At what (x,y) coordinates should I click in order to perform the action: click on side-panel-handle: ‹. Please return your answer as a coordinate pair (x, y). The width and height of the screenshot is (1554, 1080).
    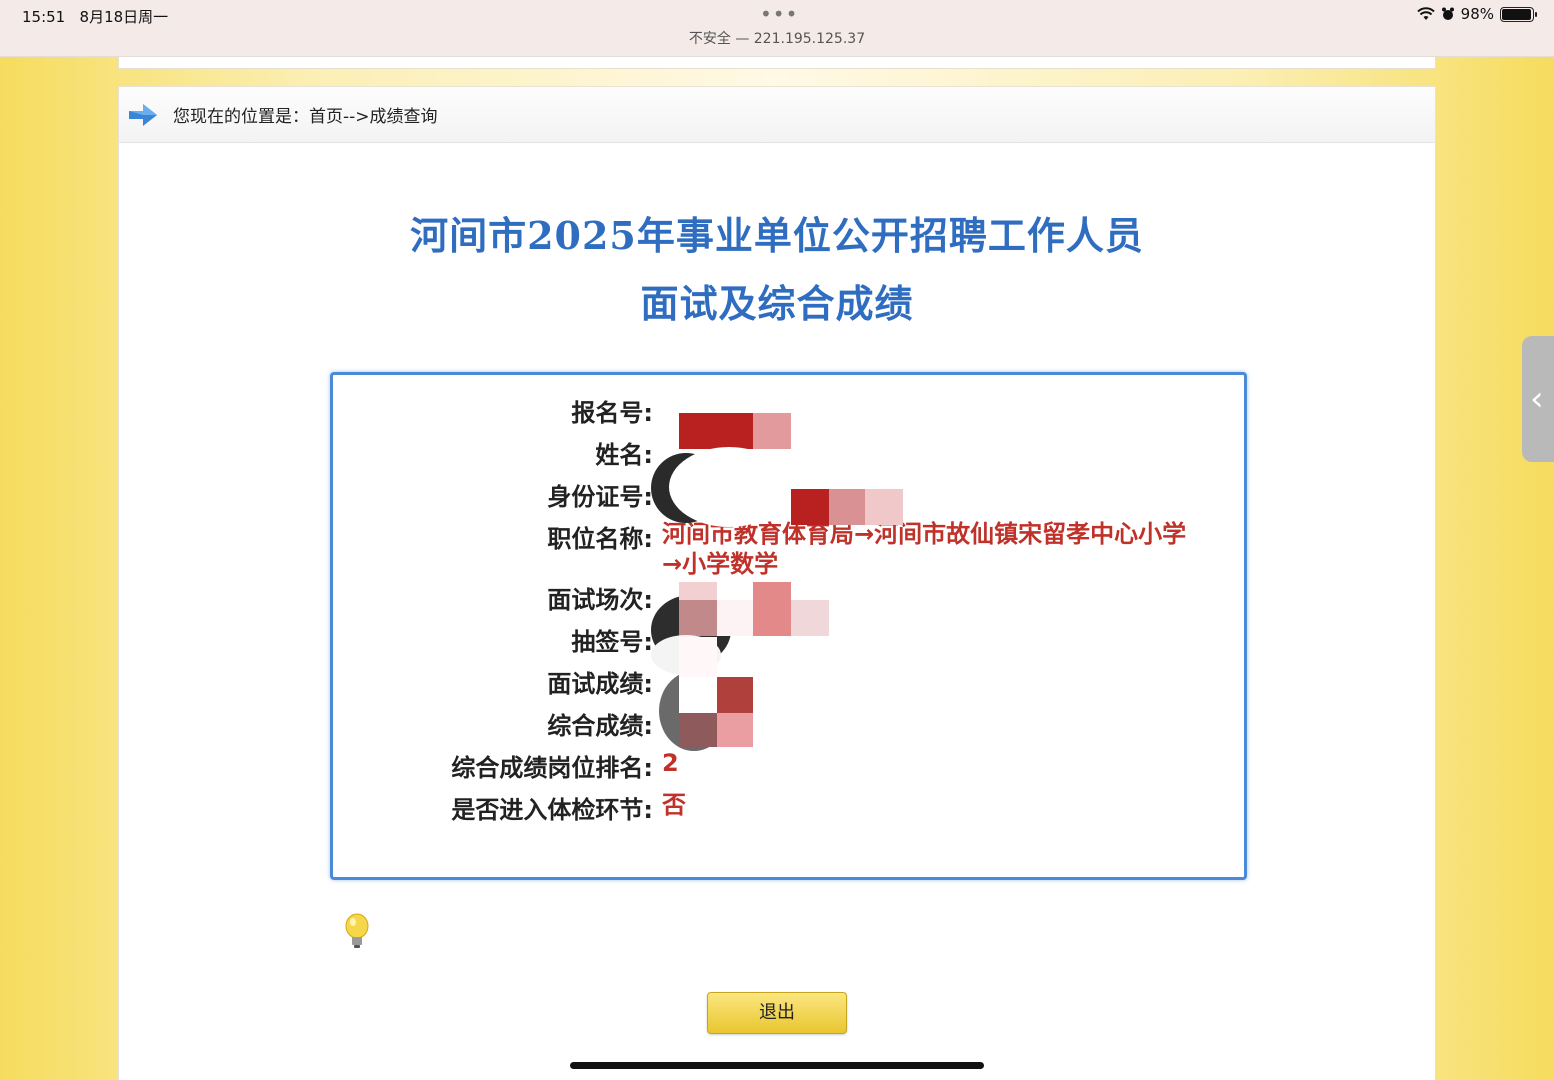
    Looking at the image, I should click on (1538, 399).